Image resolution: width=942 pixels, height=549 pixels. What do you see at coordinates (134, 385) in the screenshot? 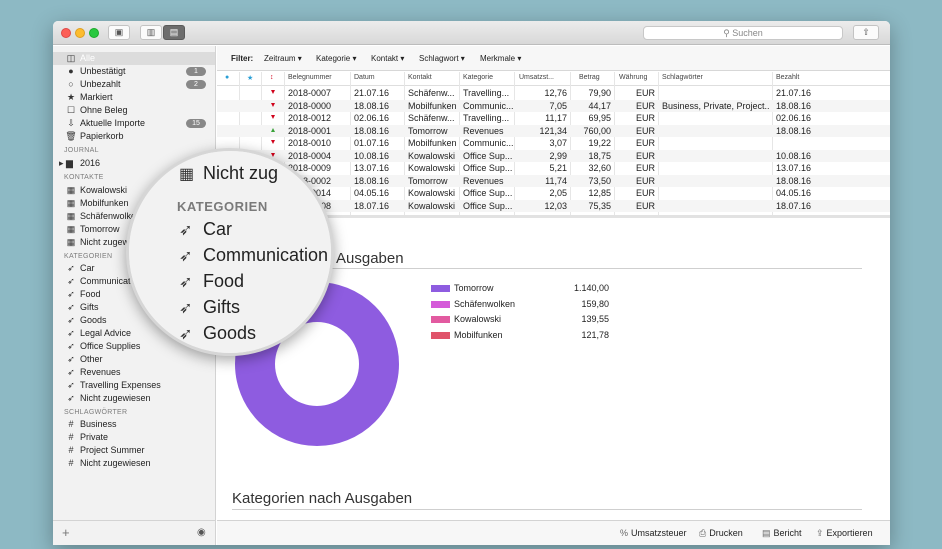
I see `sidebar-item-category: ➶ Travelling Expenses` at bounding box center [134, 385].